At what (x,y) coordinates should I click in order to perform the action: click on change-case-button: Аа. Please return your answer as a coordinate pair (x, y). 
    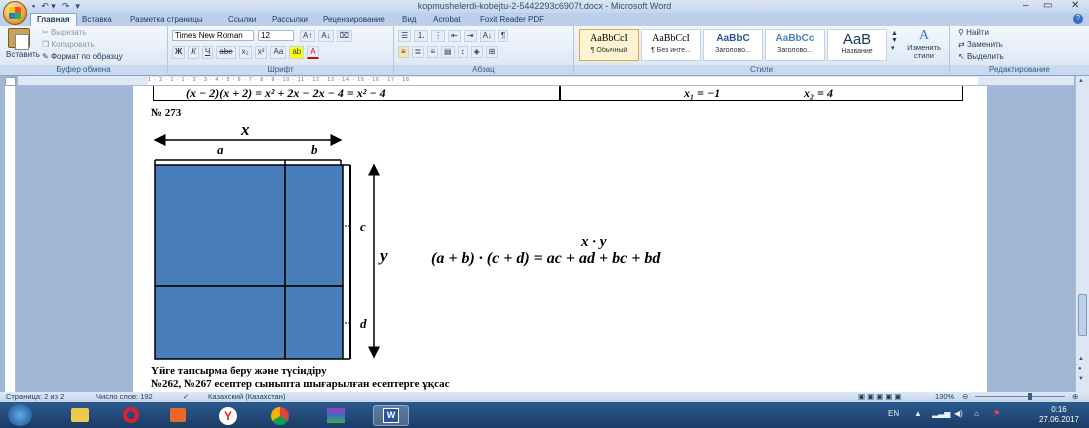
    Looking at the image, I should click on (278, 52).